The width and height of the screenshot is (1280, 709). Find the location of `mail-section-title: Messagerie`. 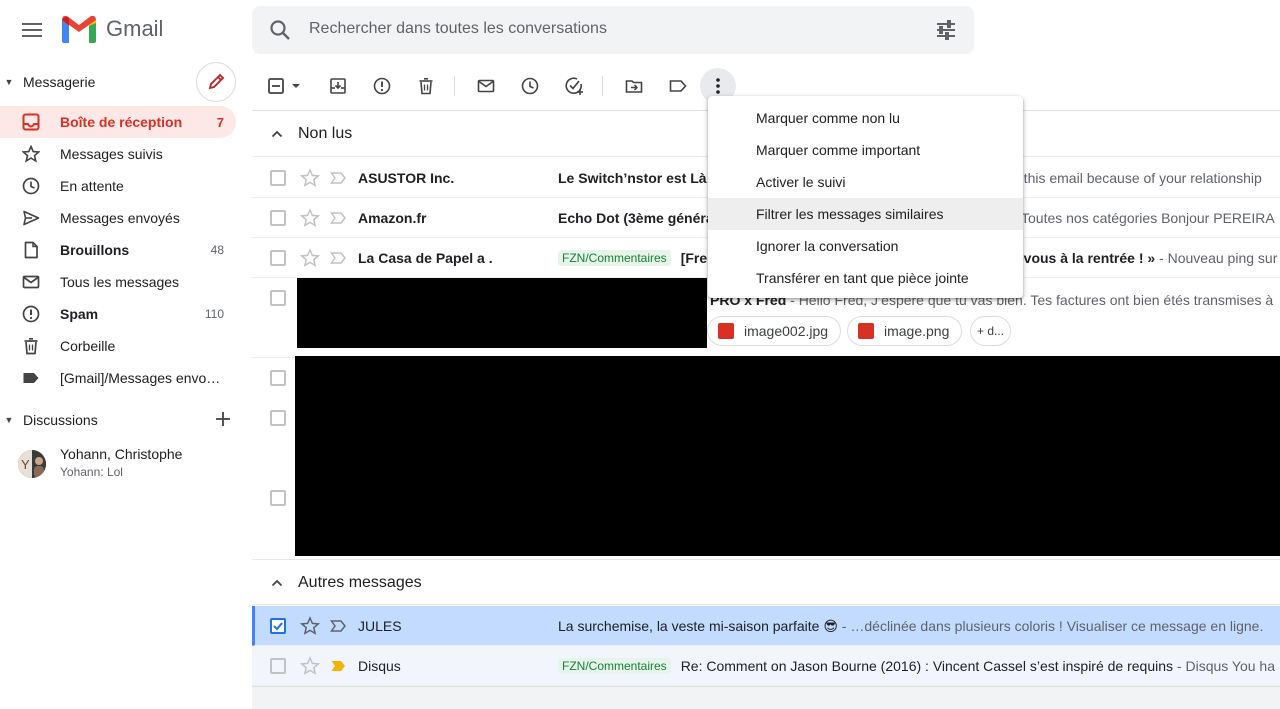

mail-section-title: Messagerie is located at coordinates (59, 82).